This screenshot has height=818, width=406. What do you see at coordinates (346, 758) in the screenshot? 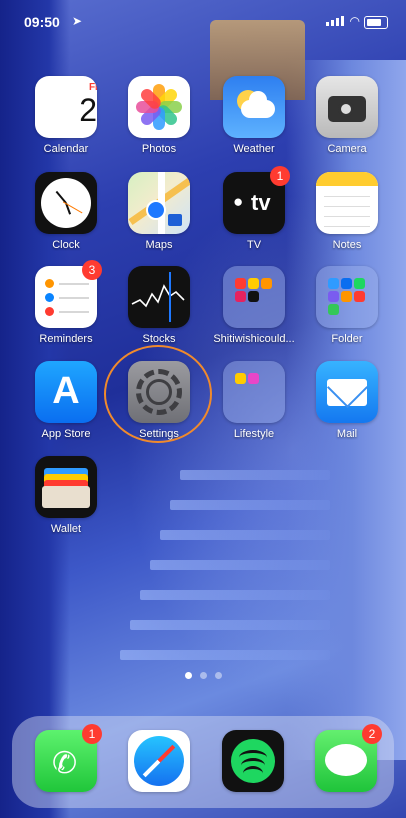
I see `dock-app-messages: 2` at bounding box center [346, 758].